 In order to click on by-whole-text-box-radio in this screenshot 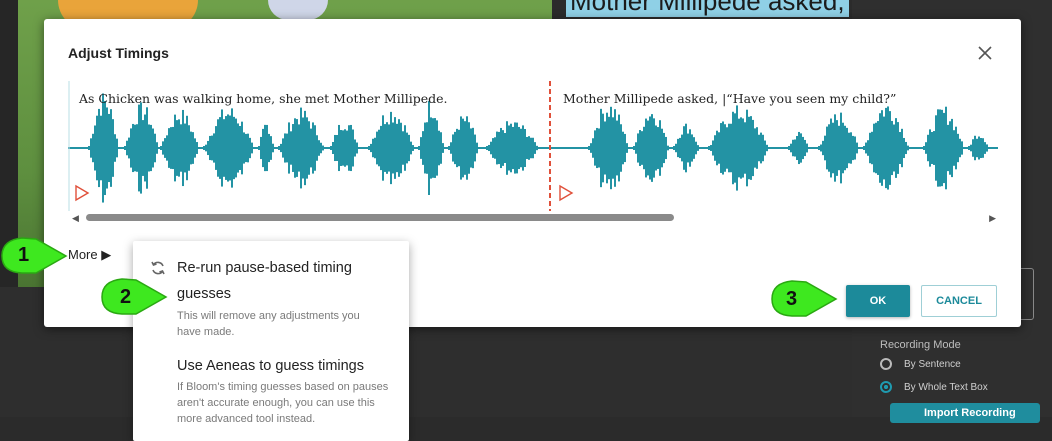, I will do `click(886, 387)`.